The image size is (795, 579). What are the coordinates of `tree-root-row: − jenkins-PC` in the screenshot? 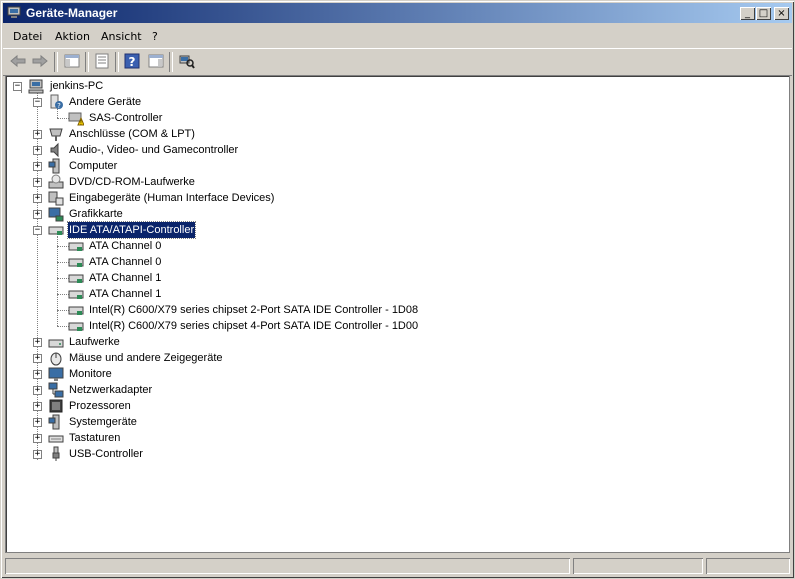 It's located at (396, 86).